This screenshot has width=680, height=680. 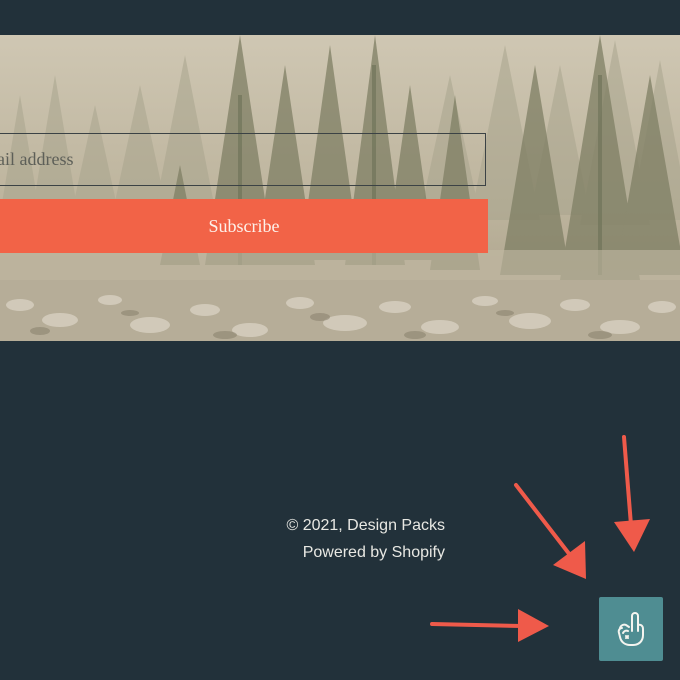 What do you see at coordinates (632, 493) in the screenshot?
I see `arrow-vertical-icon` at bounding box center [632, 493].